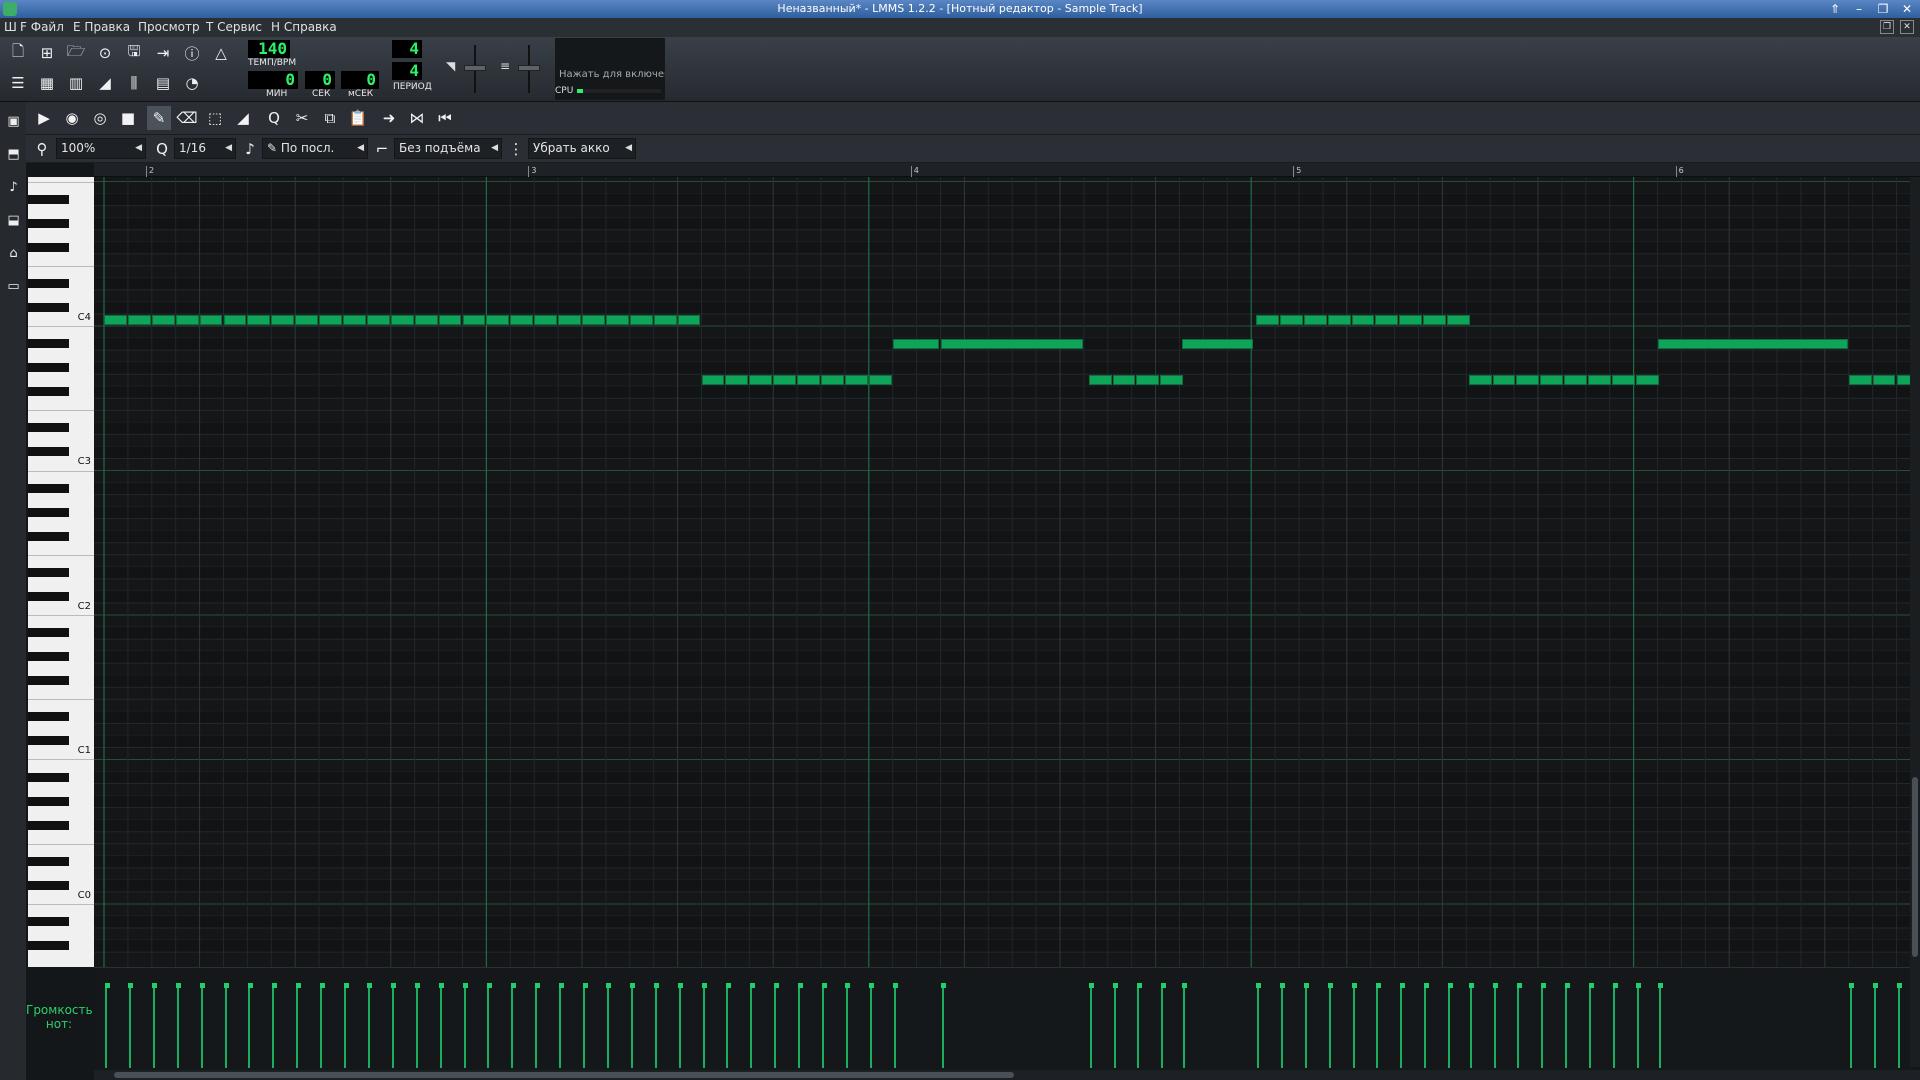  Describe the element at coordinates (304, 27) in the screenshot. I see `menu-help: H Справка` at that location.